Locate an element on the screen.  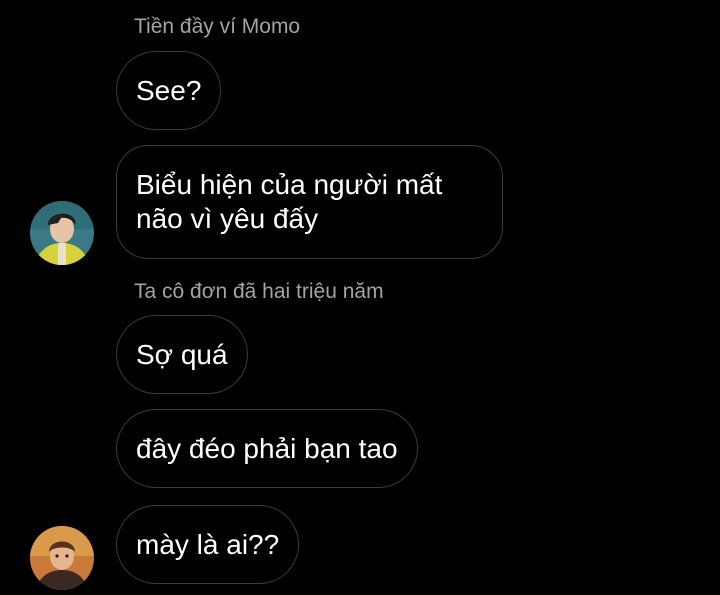
message-bubble: See? is located at coordinates (169, 90).